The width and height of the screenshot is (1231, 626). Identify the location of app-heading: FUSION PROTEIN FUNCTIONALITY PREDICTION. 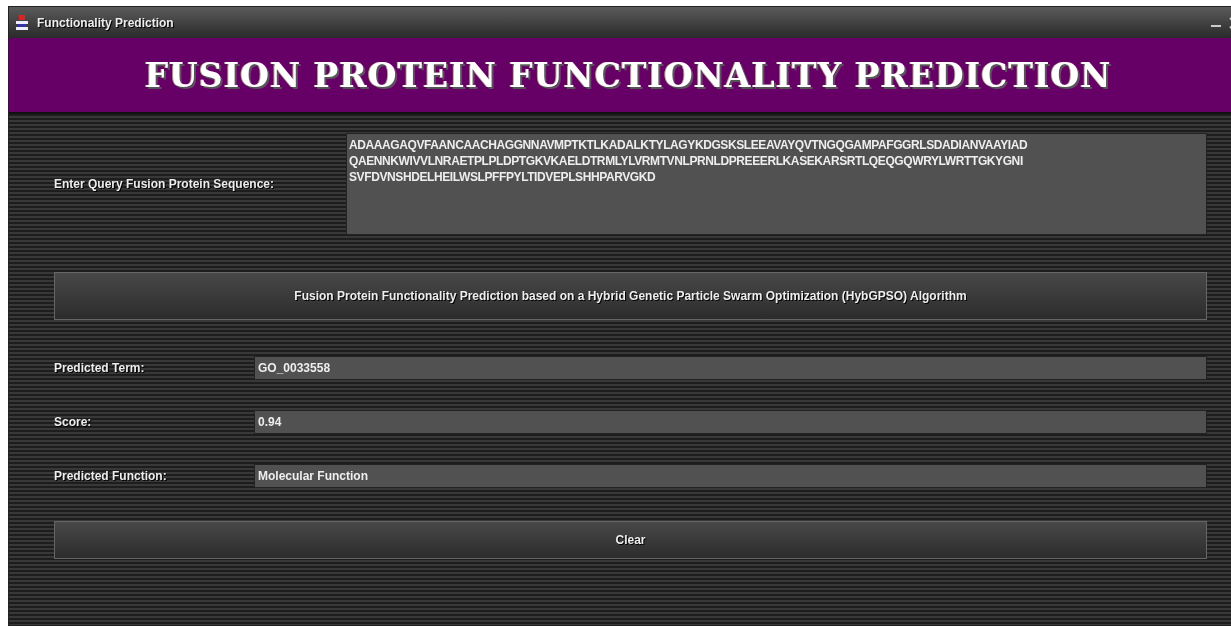
(628, 75).